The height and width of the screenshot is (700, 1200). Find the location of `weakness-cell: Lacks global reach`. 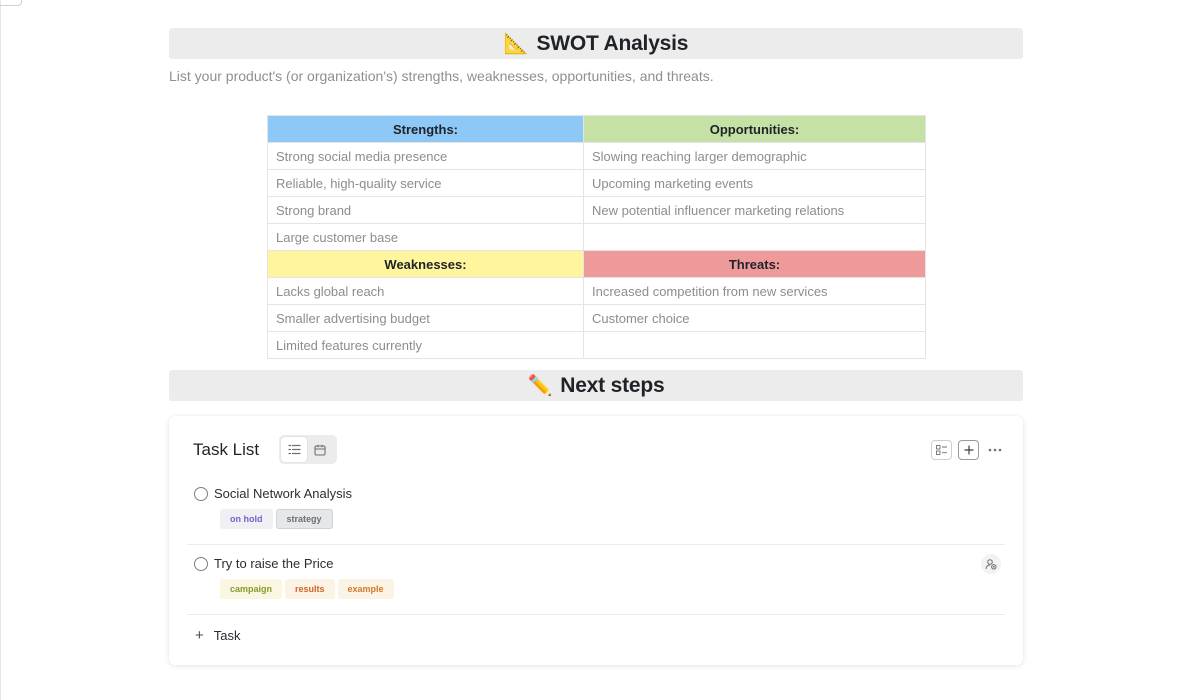

weakness-cell: Lacks global reach is located at coordinates (425, 291).